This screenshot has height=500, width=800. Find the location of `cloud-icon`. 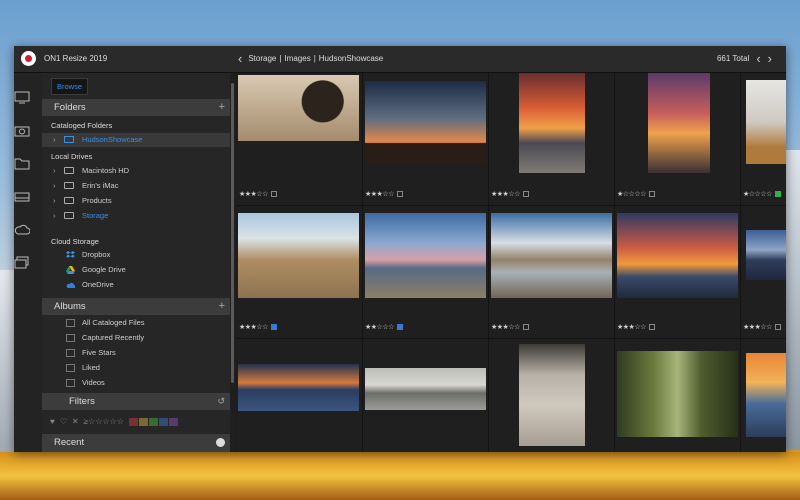

cloud-icon is located at coordinates (22, 229).